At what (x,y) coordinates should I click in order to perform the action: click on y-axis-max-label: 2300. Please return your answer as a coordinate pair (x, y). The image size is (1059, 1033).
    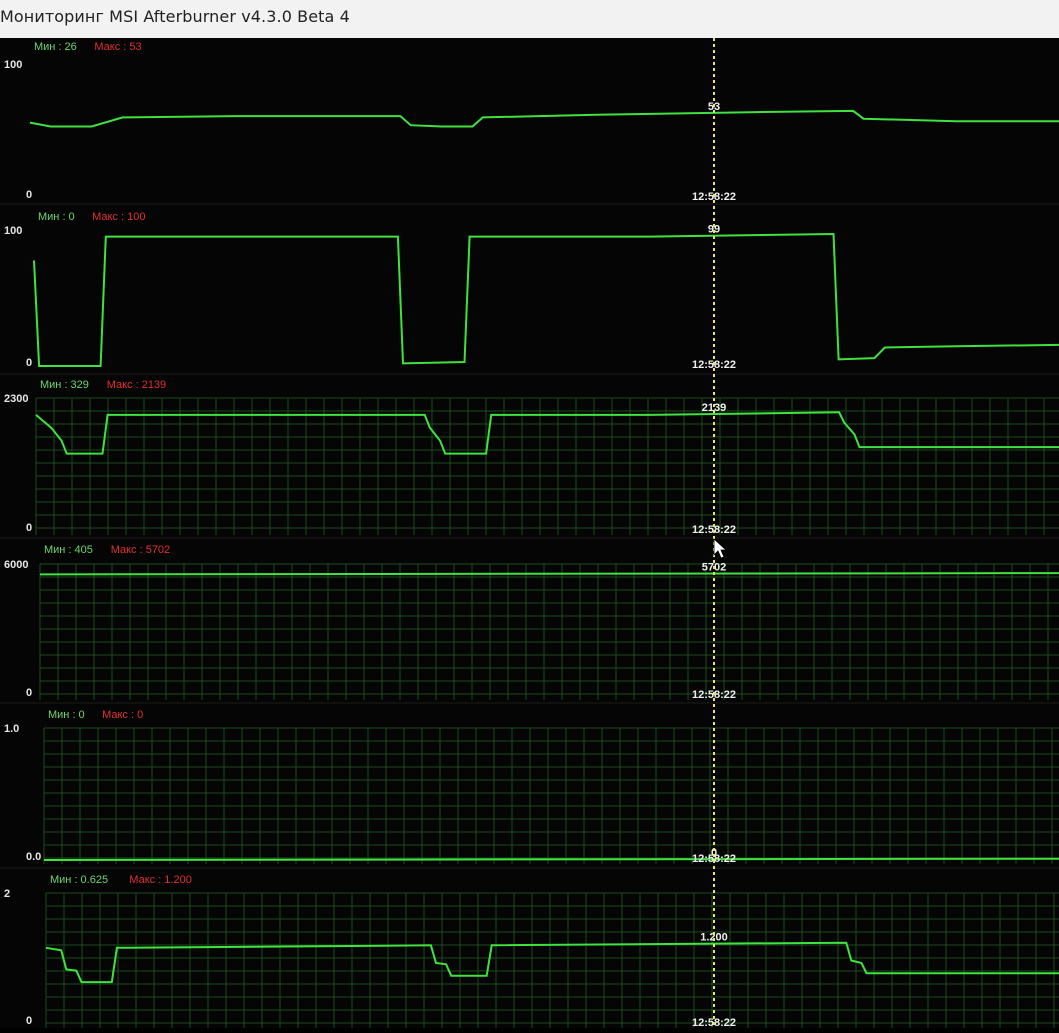
    Looking at the image, I should click on (16, 399).